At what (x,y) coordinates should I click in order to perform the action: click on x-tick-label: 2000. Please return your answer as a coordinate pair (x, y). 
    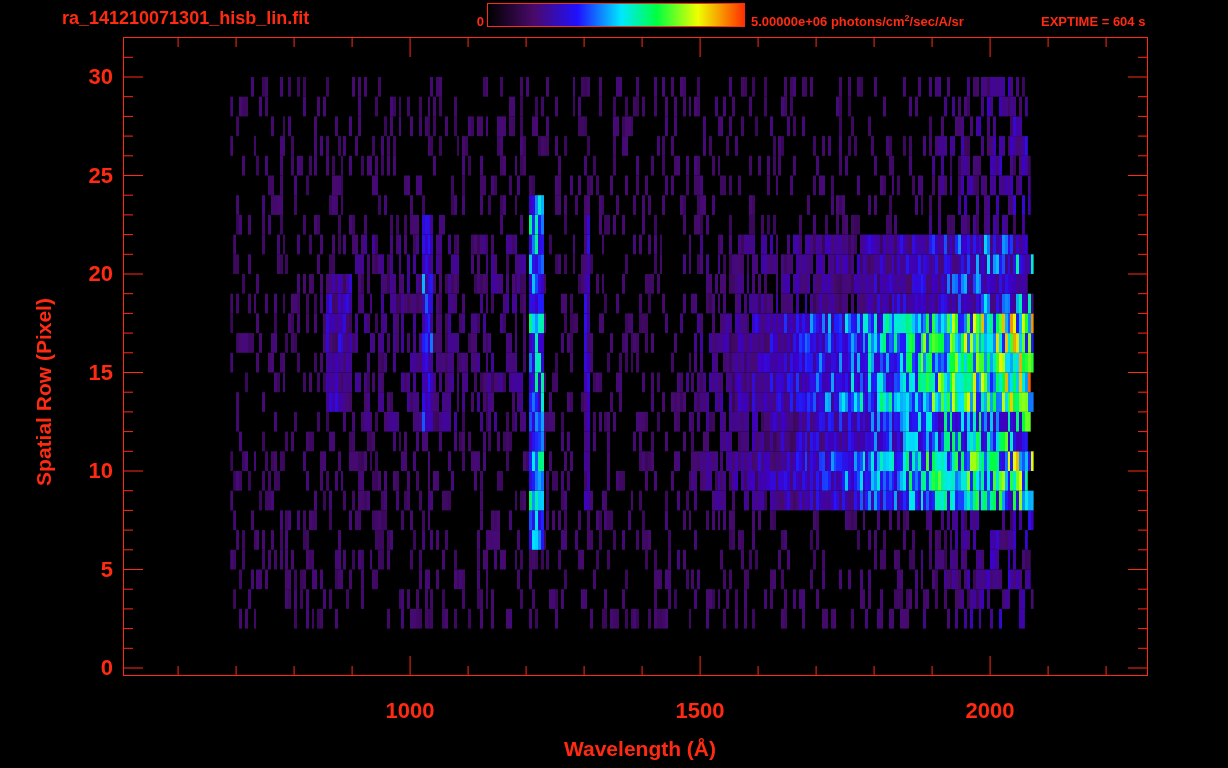
    Looking at the image, I should click on (990, 711).